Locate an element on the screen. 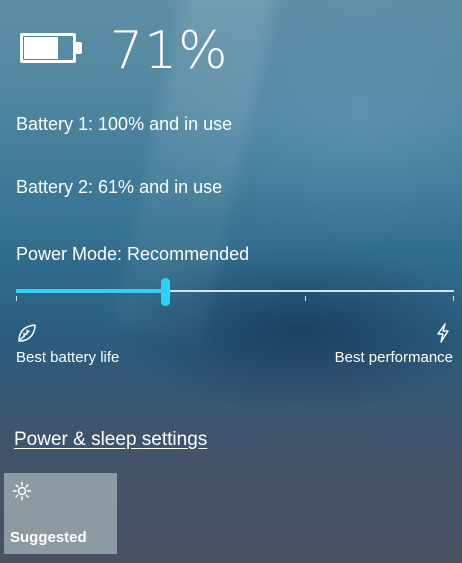 The width and height of the screenshot is (462, 563). best-performance-label: Best performance is located at coordinates (393, 357).